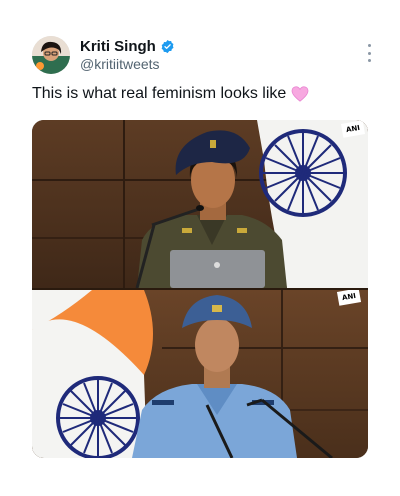  What do you see at coordinates (369, 53) in the screenshot?
I see `more-options-icon` at bounding box center [369, 53].